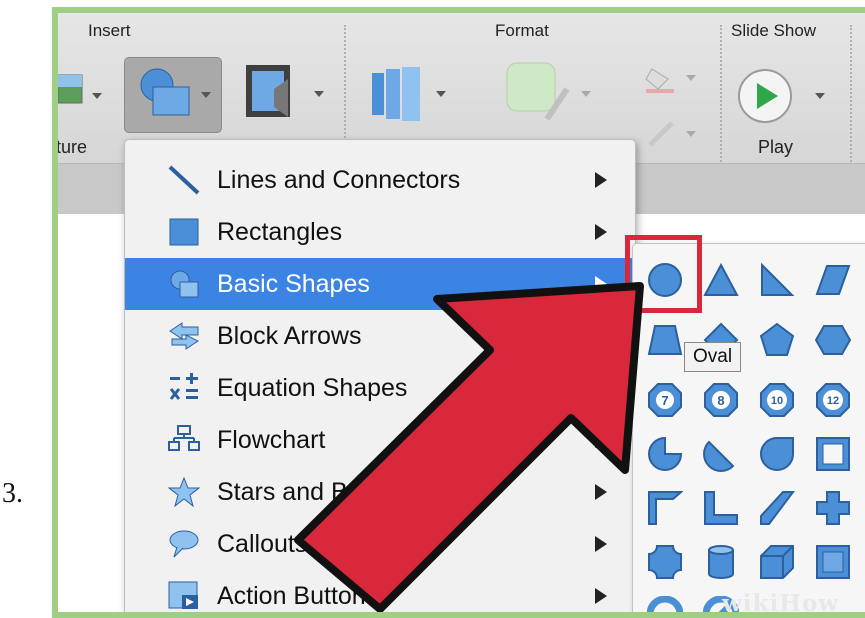  I want to click on wikihow-watermark: wikiHow, so click(781, 601).